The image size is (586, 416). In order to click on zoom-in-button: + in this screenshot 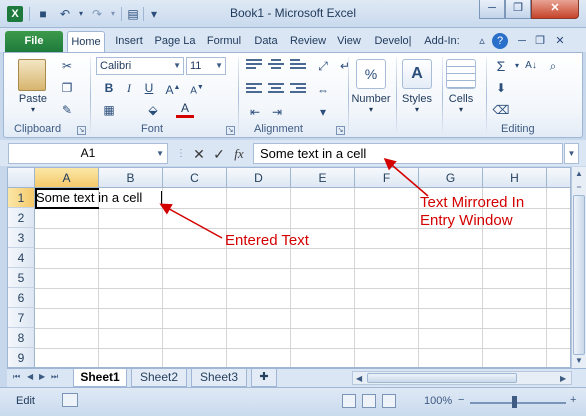, I will do `click(573, 400)`.